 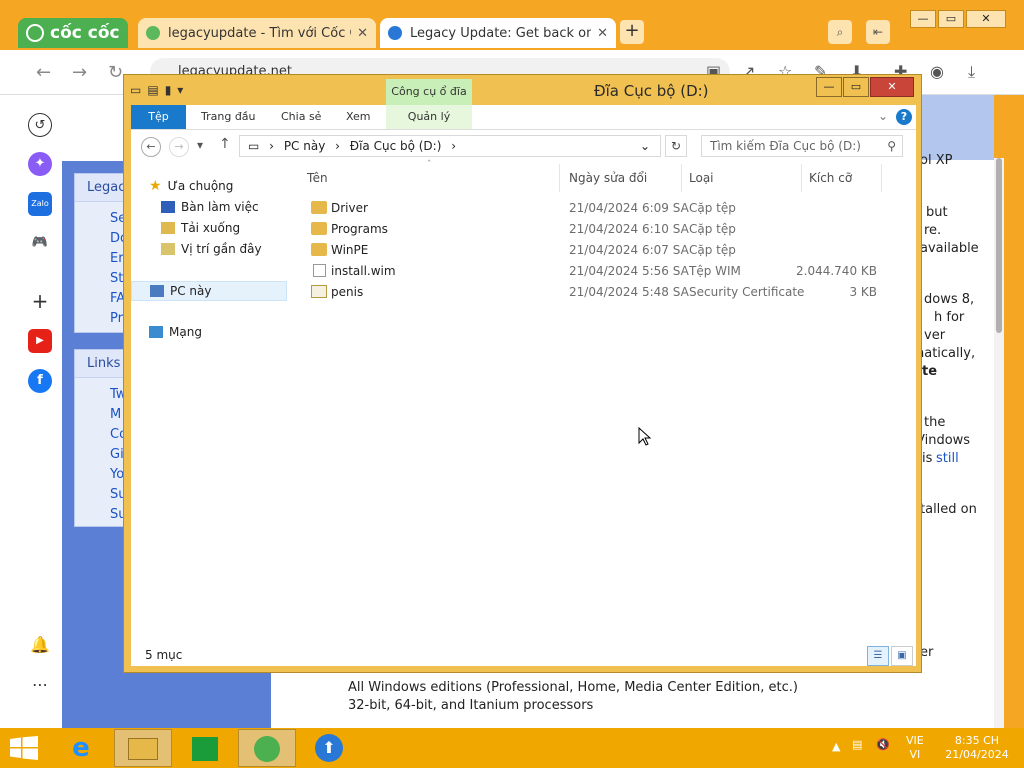 I want to click on menu-item: Pr, so click(x=116, y=318).